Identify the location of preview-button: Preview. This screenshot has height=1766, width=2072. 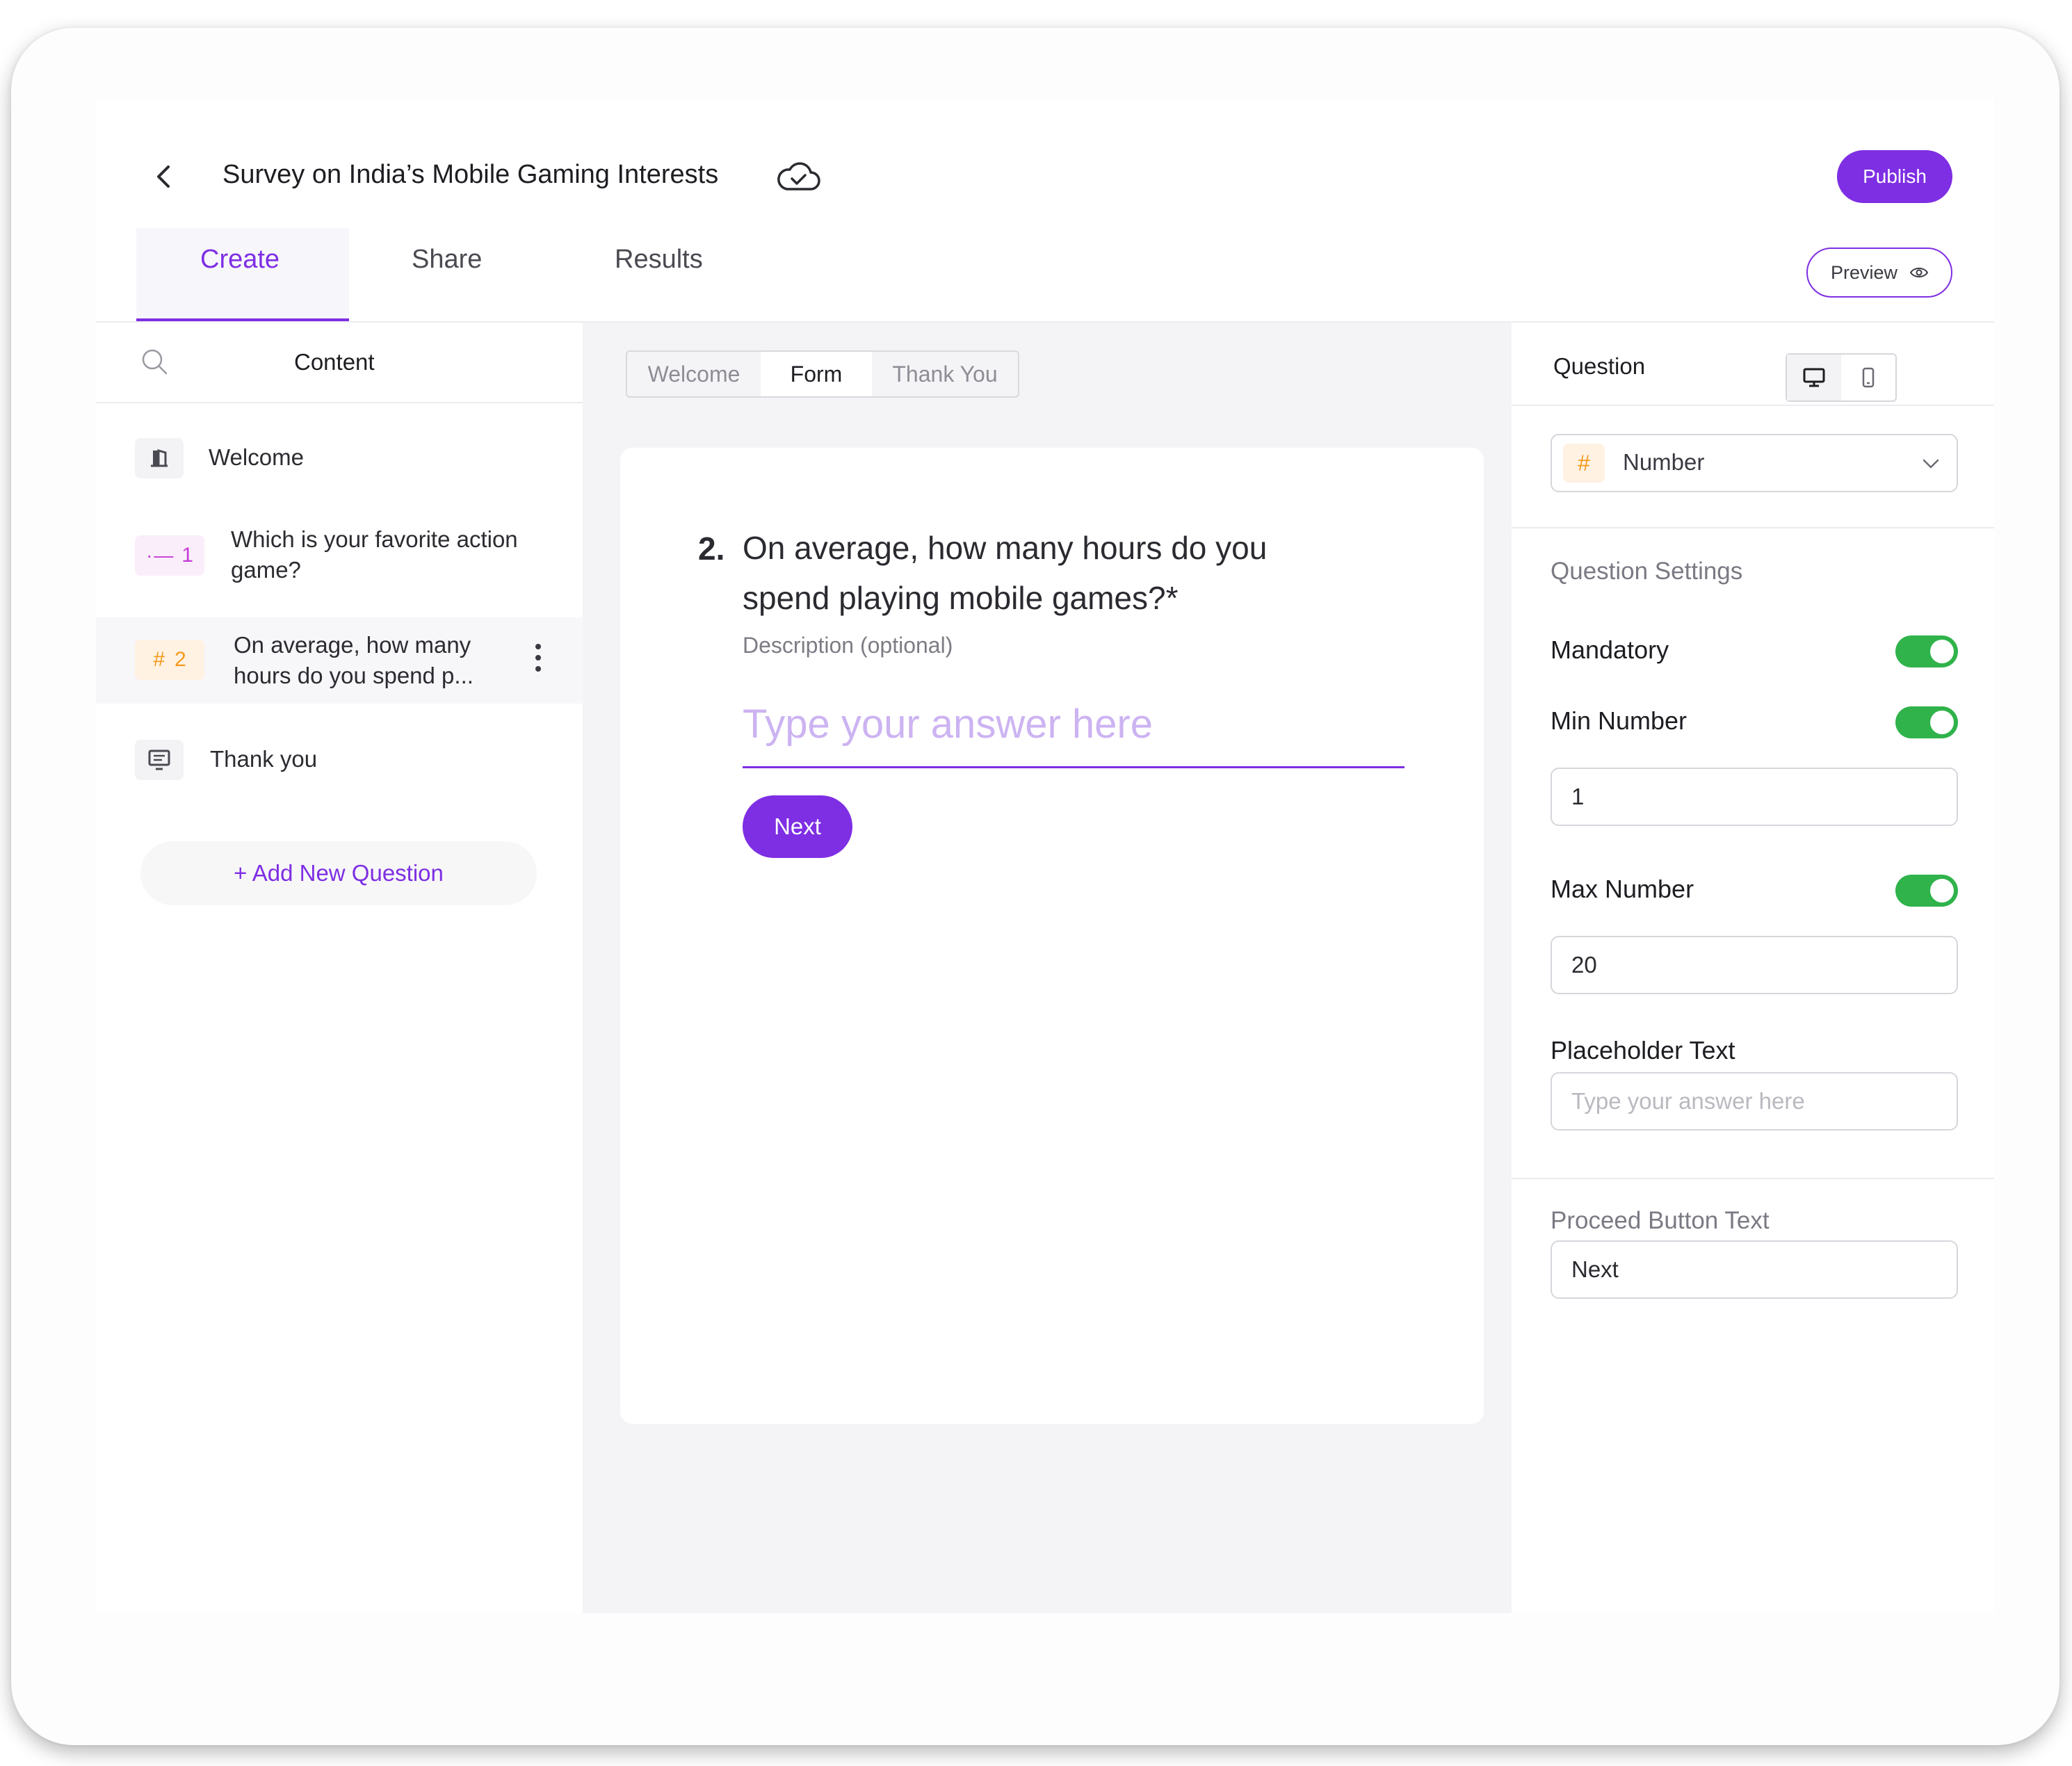
(1879, 273).